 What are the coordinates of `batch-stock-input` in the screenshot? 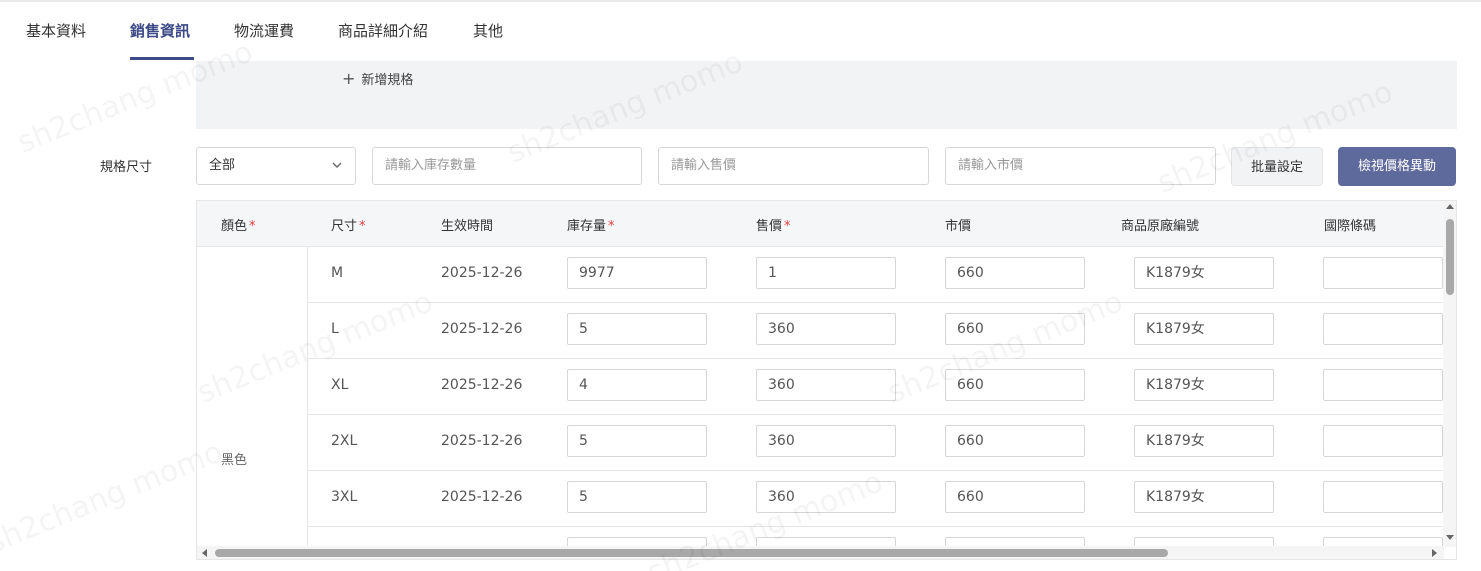 It's located at (507, 165).